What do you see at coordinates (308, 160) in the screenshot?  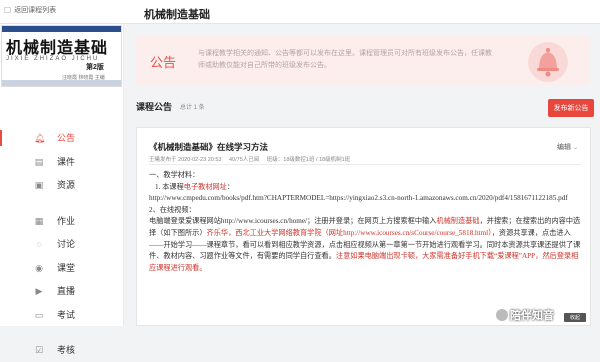 I see `target-classes: 班级：18级数控1班 / 18级机制1班` at bounding box center [308, 160].